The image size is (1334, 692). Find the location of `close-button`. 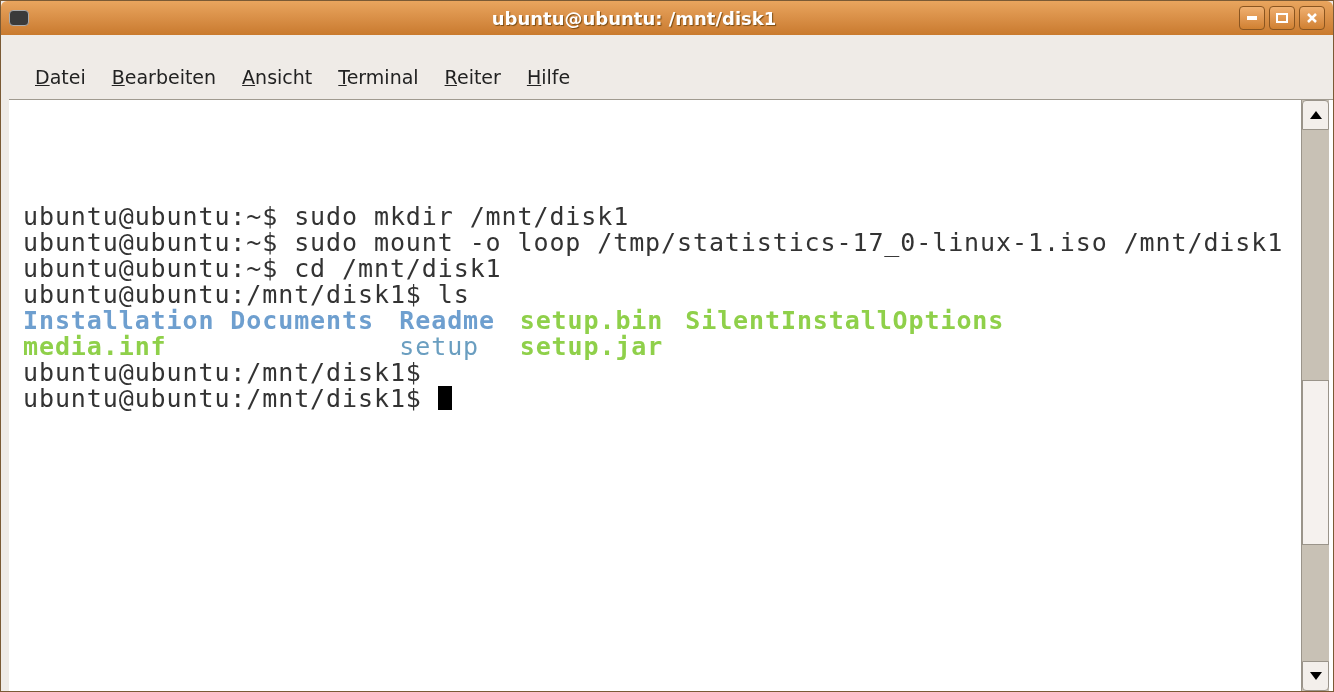

close-button is located at coordinates (1312, 18).